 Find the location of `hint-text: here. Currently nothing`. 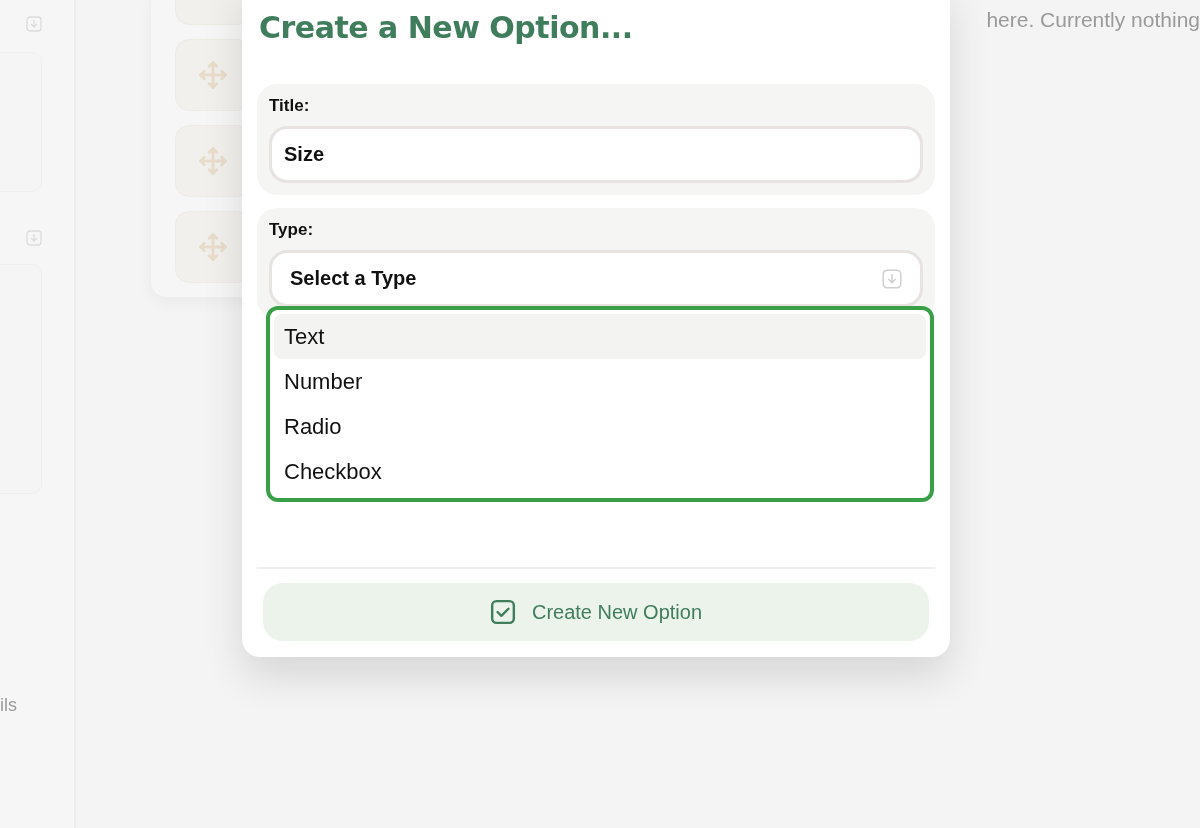

hint-text: here. Currently nothing is located at coordinates (1093, 20).